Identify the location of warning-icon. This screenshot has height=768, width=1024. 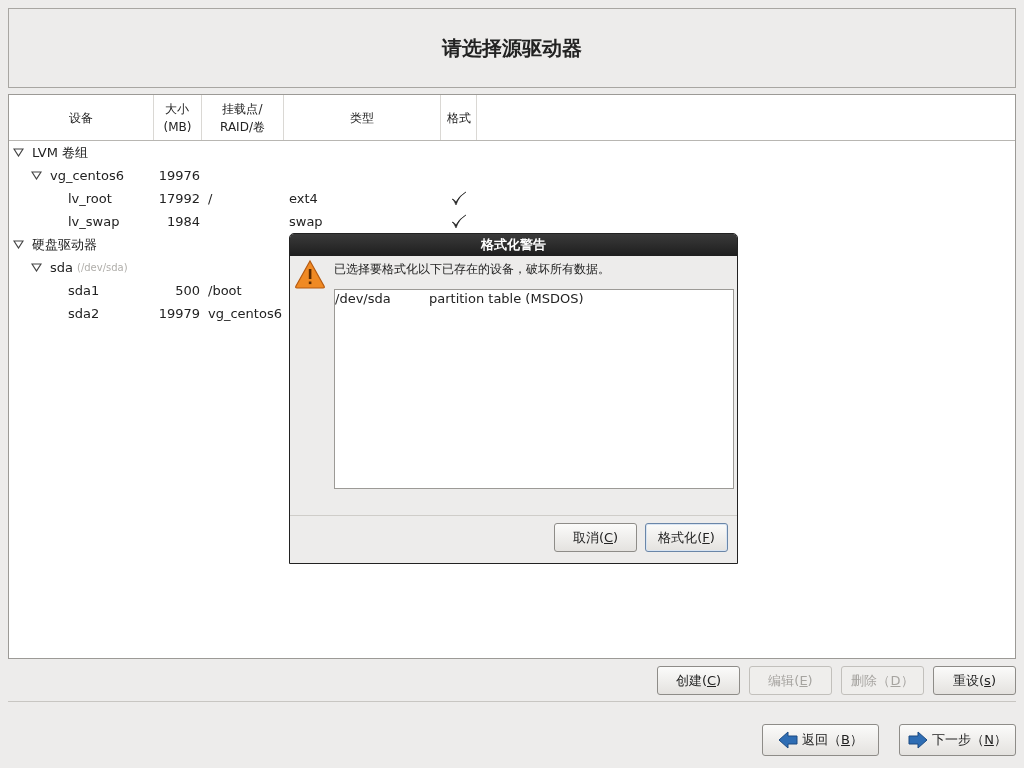
(310, 274).